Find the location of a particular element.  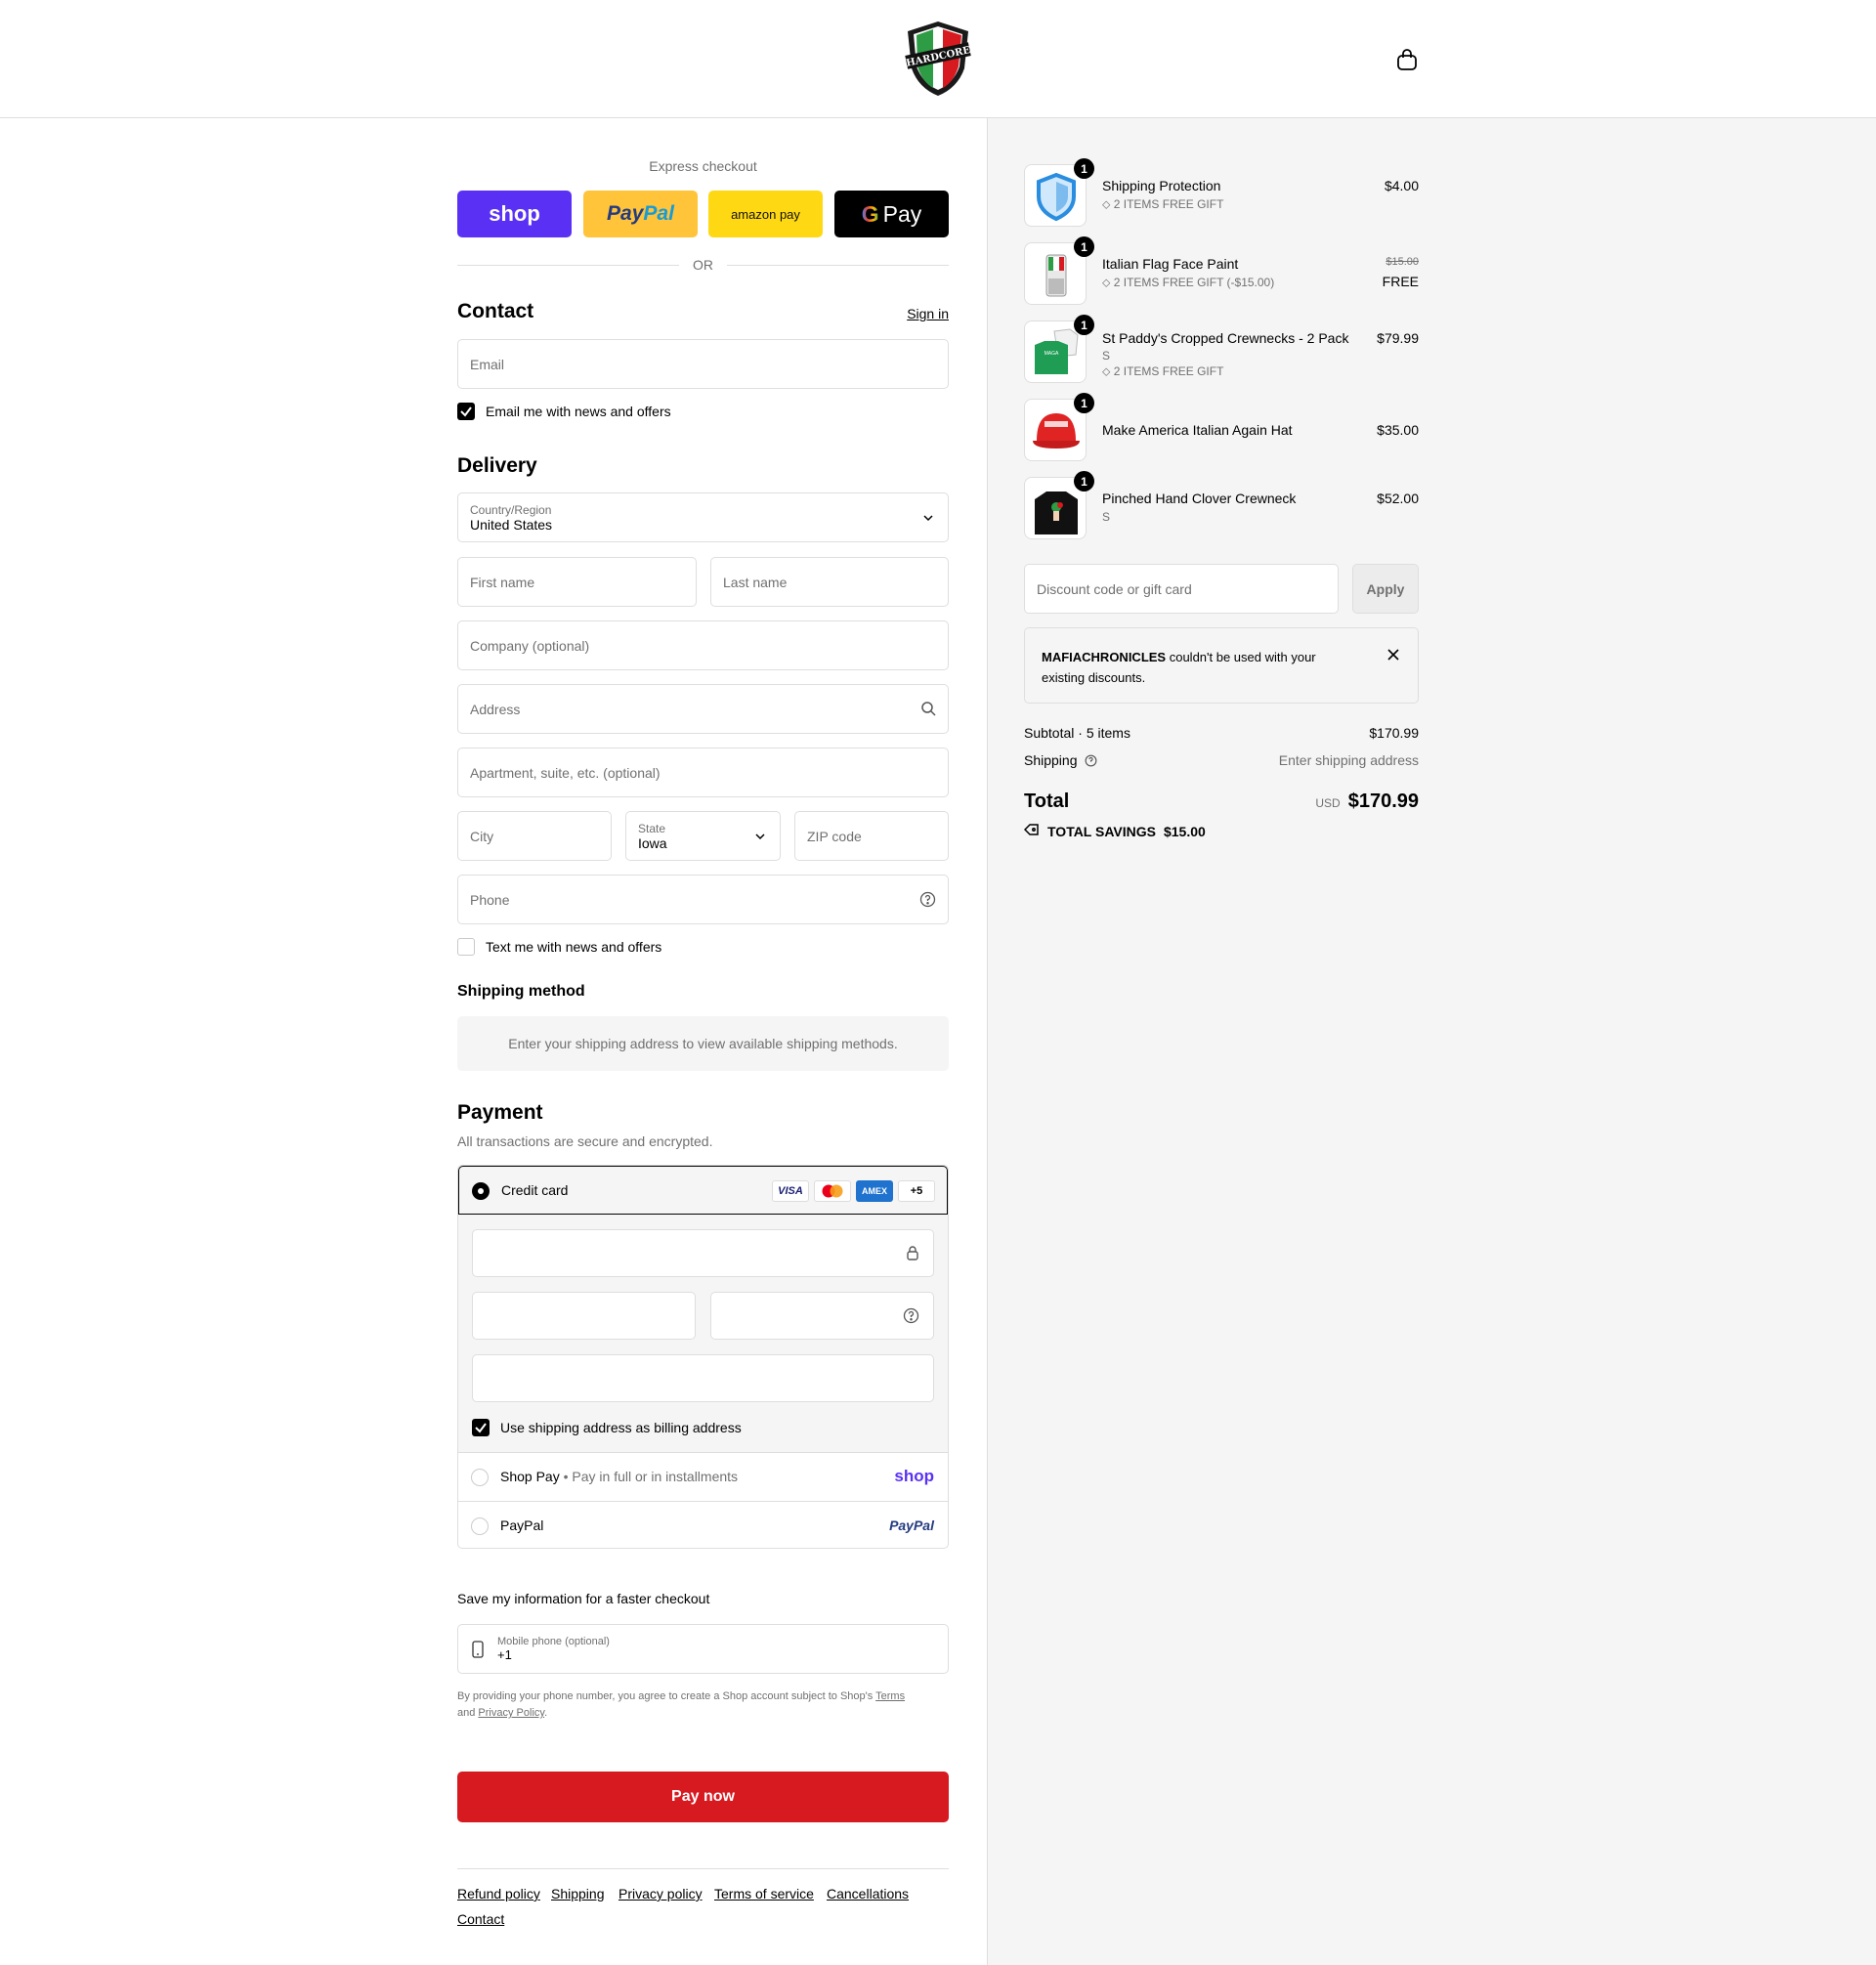

apartment-field: Apartment, suite, etc. (optional) is located at coordinates (703, 773).